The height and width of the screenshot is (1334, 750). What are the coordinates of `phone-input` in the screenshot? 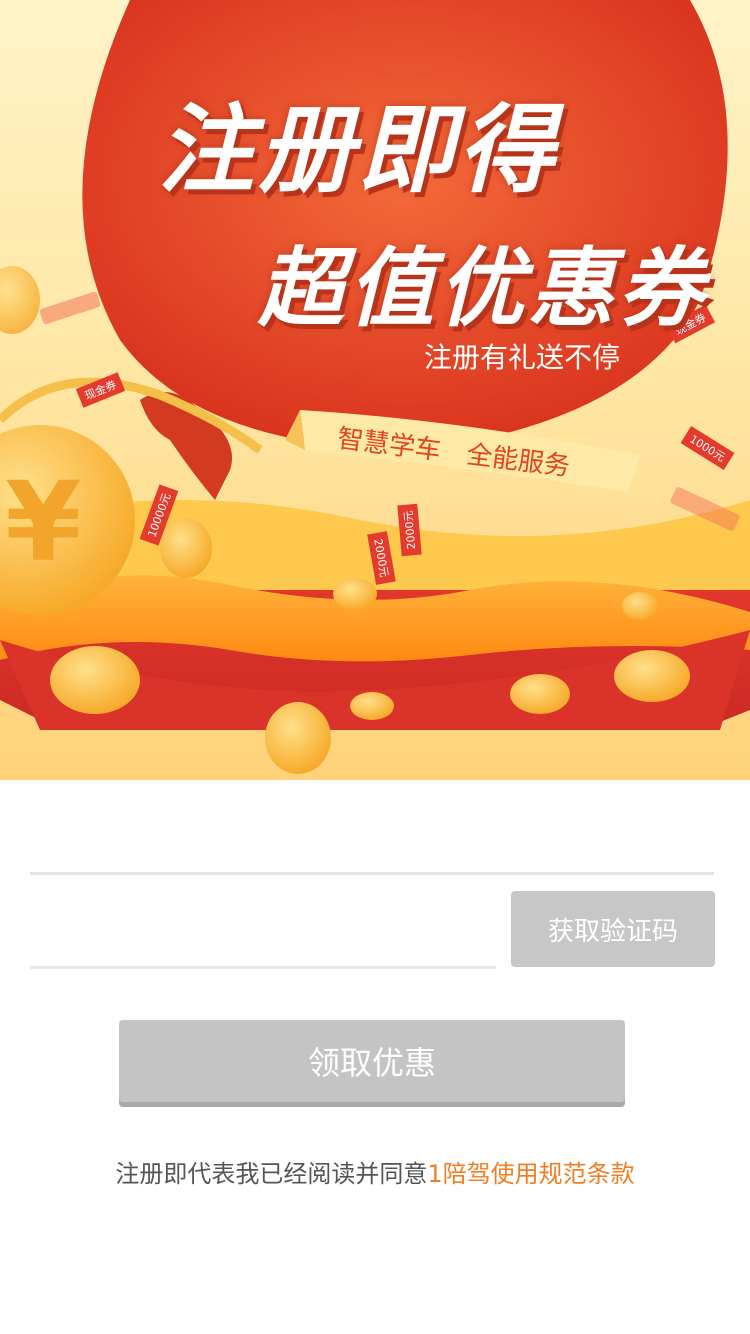 It's located at (376, 836).